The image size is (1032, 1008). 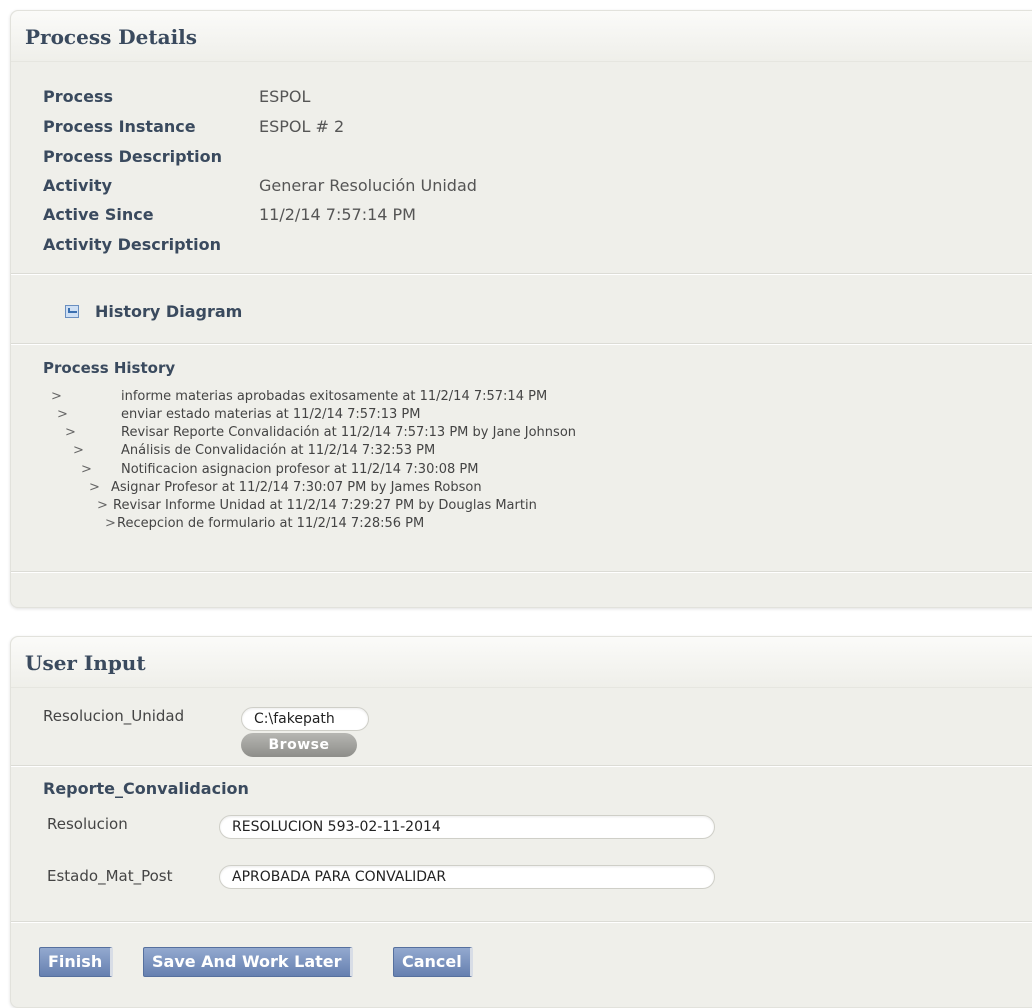 What do you see at coordinates (78, 96) in the screenshot?
I see `field-label: Process` at bounding box center [78, 96].